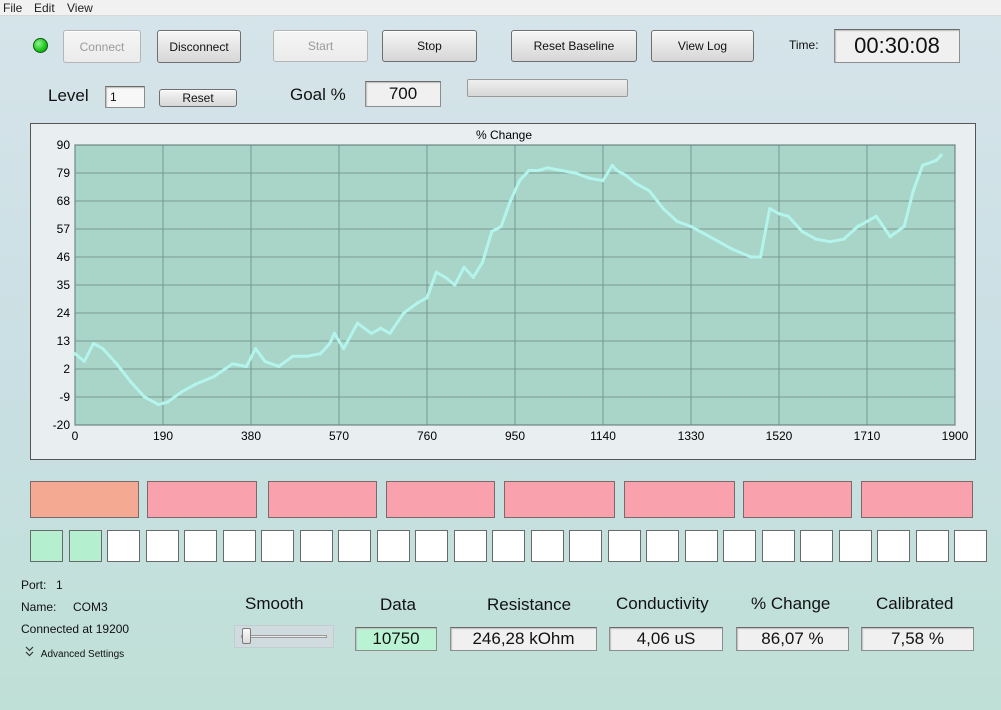  Describe the element at coordinates (44, 8) in the screenshot. I see `menu-edit: Edit` at that location.